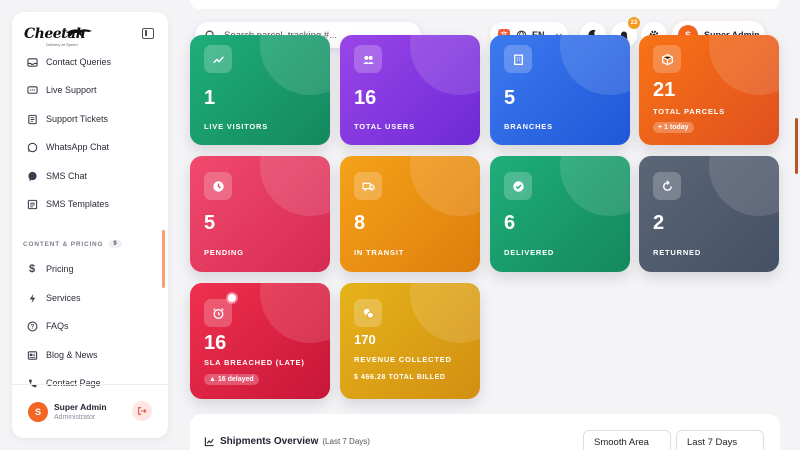 This screenshot has height=450, width=800. Describe the element at coordinates (67, 176) in the screenshot. I see `sidebar-item-label: SMS Chat` at that location.